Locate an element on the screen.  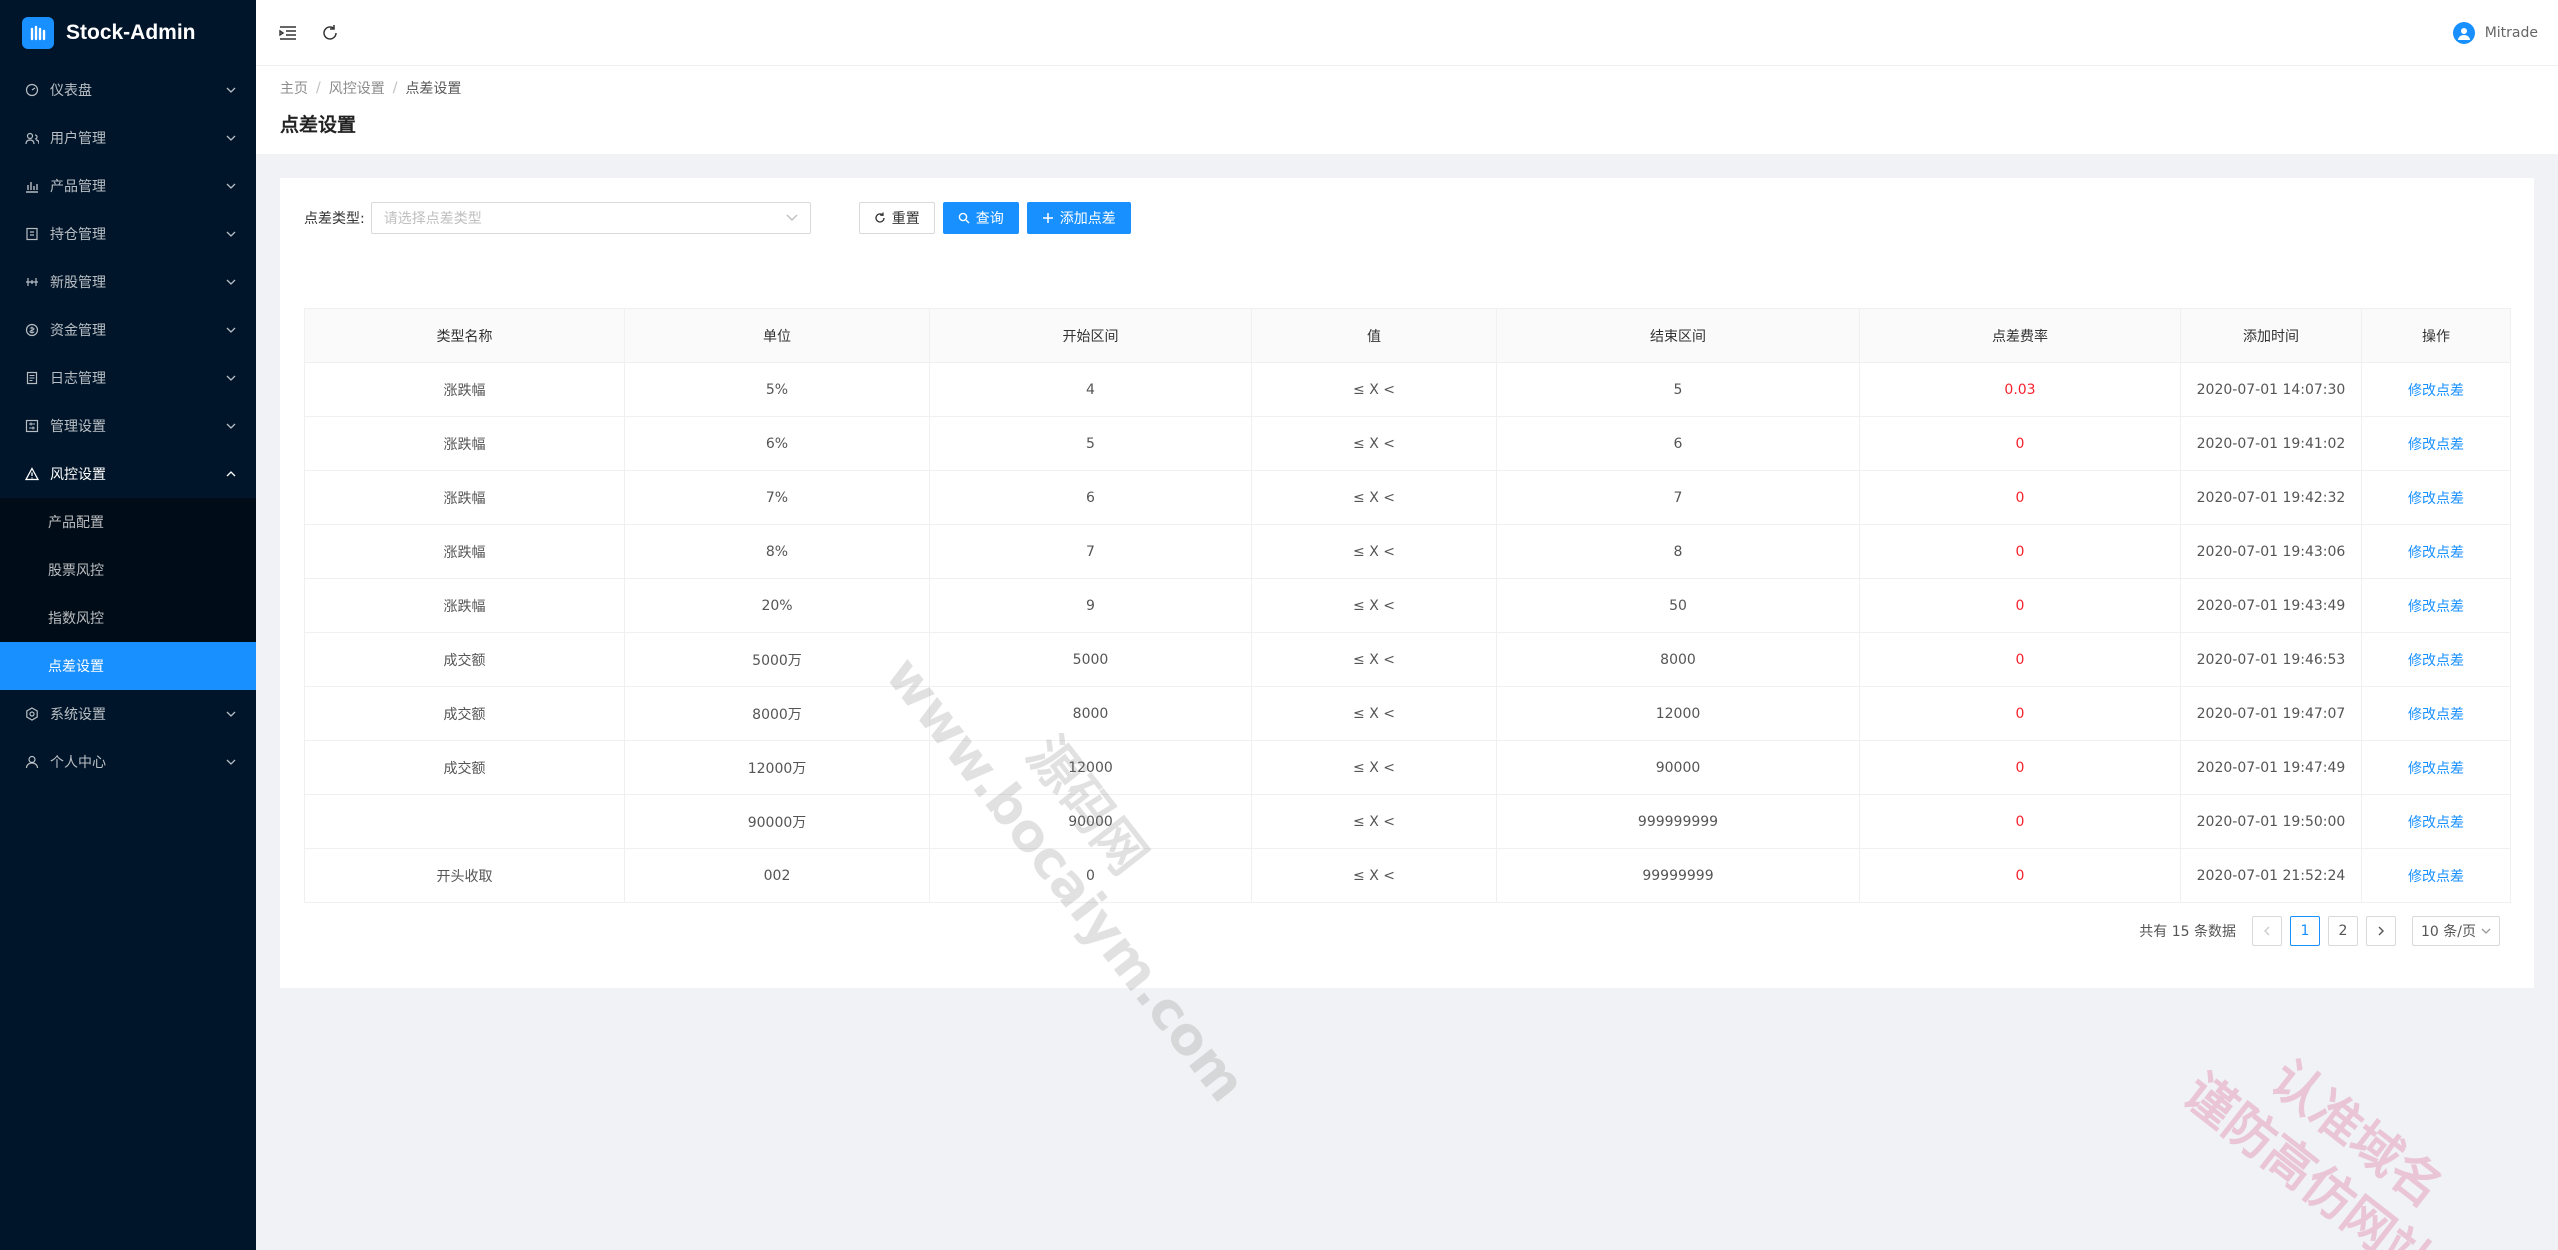
table-cell: 2020-07-01 19:46:53 is located at coordinates (2271, 659).